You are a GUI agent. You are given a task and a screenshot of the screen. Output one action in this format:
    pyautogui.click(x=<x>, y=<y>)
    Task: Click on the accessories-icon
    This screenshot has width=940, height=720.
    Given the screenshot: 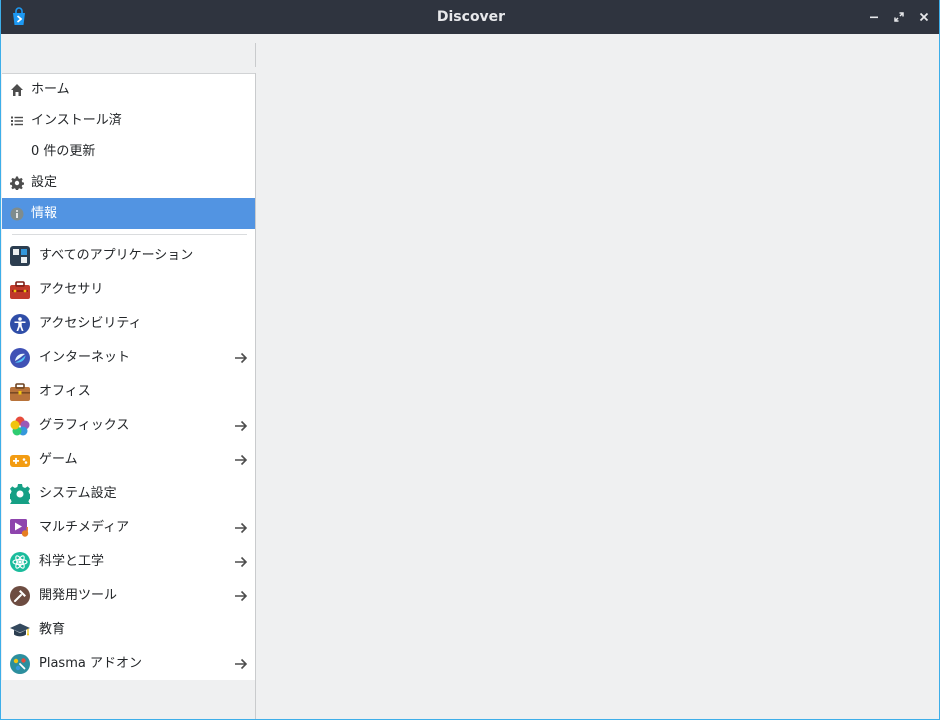 What is the action you would take?
    pyautogui.click(x=20, y=290)
    